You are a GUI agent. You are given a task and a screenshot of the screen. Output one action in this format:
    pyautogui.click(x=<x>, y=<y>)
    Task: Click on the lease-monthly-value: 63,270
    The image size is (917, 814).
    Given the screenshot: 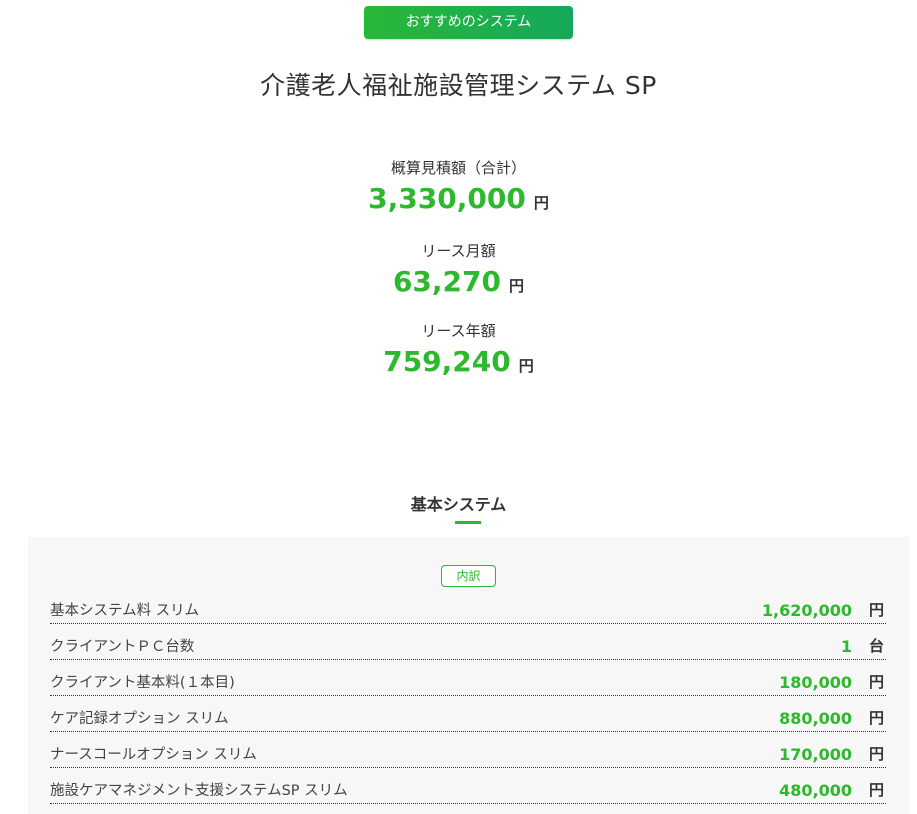 What is the action you would take?
    pyautogui.click(x=447, y=281)
    